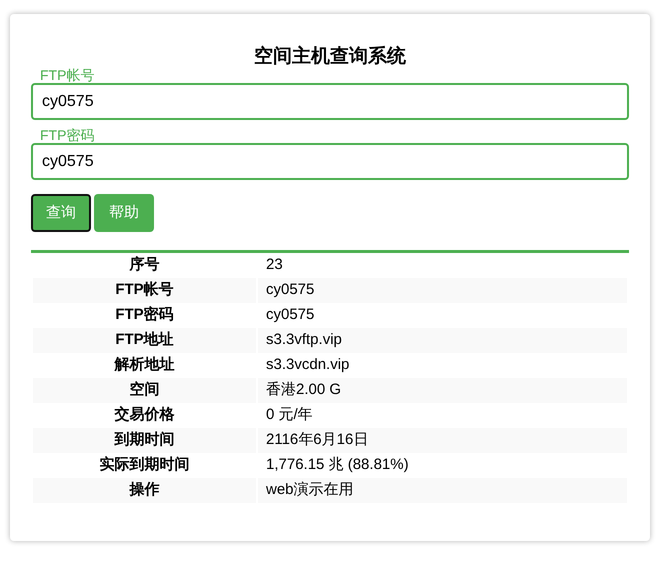  What do you see at coordinates (274, 265) in the screenshot?
I see `table-cell-text: 23` at bounding box center [274, 265].